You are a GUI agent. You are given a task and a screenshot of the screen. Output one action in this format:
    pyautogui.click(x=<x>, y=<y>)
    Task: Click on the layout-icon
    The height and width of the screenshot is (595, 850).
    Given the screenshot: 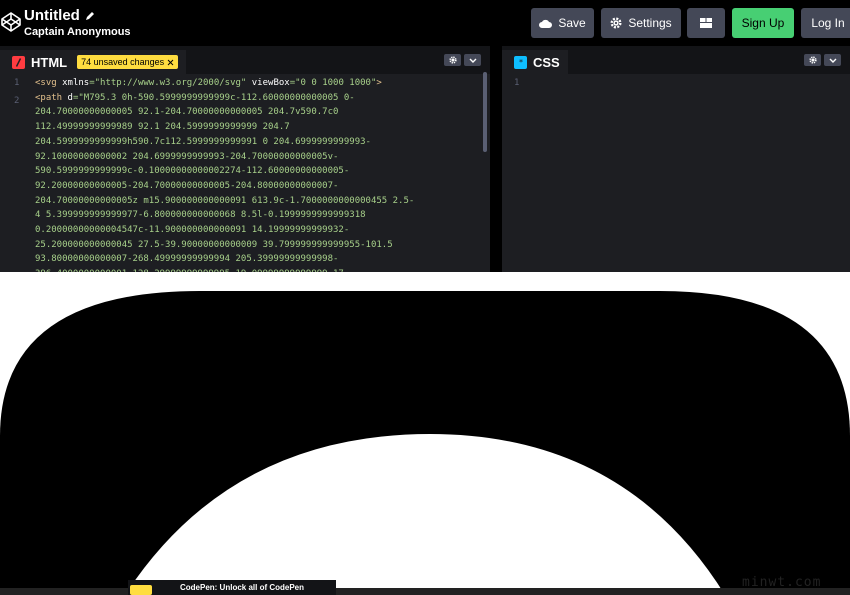 What is the action you would take?
    pyautogui.click(x=706, y=23)
    